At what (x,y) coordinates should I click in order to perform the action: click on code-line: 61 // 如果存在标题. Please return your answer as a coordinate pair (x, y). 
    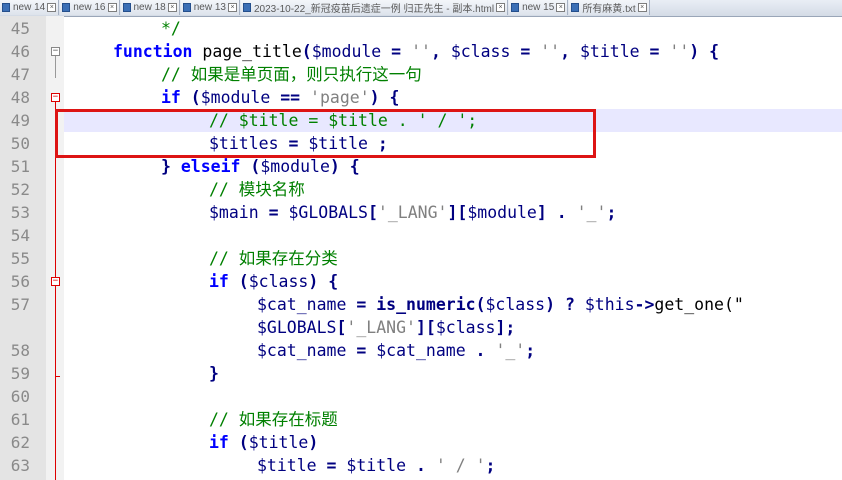
    Looking at the image, I should click on (421, 419).